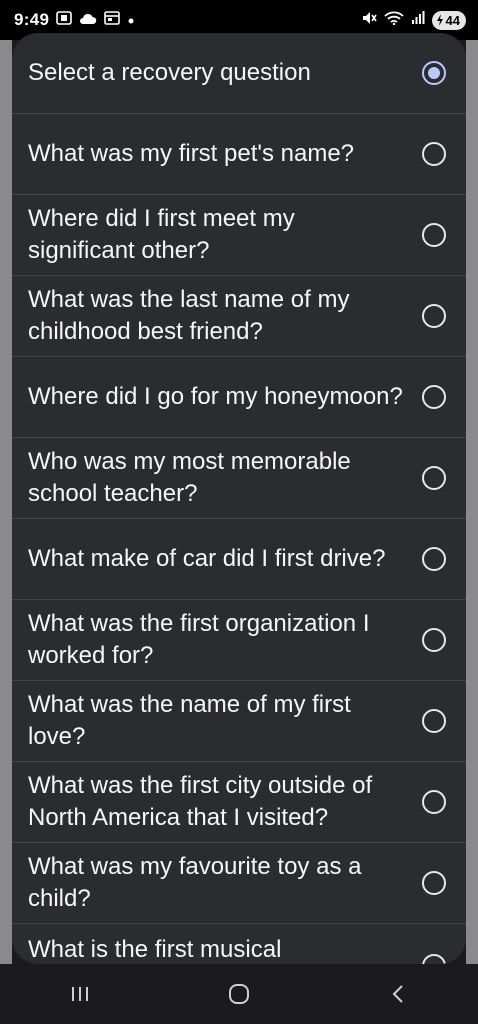  What do you see at coordinates (155, 949) in the screenshot?
I see `option-label: What is the first musical` at bounding box center [155, 949].